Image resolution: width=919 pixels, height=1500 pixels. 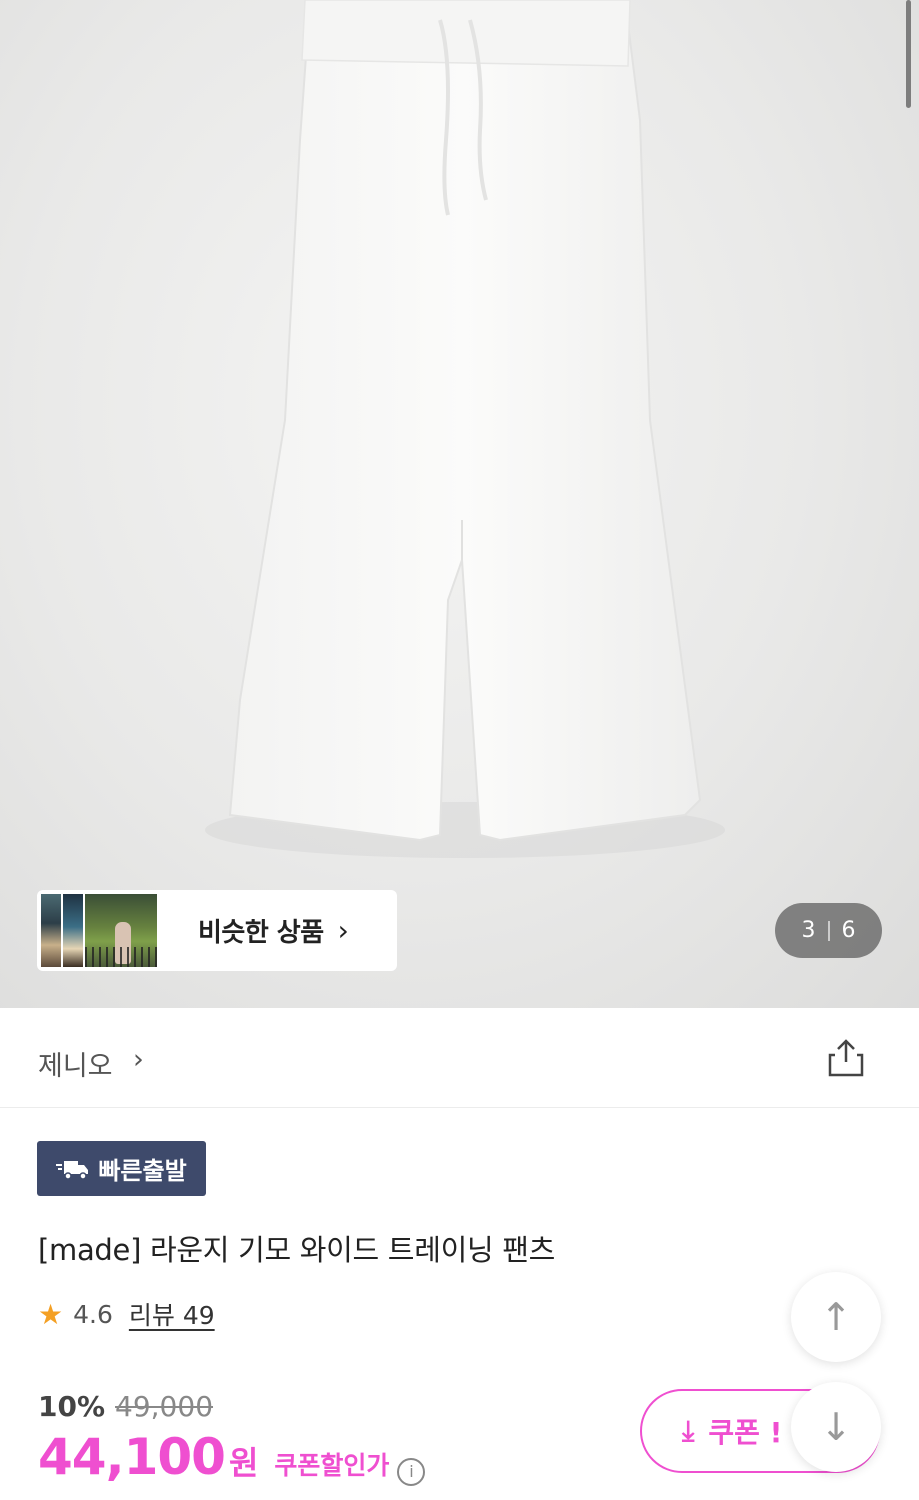 I want to click on scroll-bottom-button: ↓, so click(x=836, y=1427).